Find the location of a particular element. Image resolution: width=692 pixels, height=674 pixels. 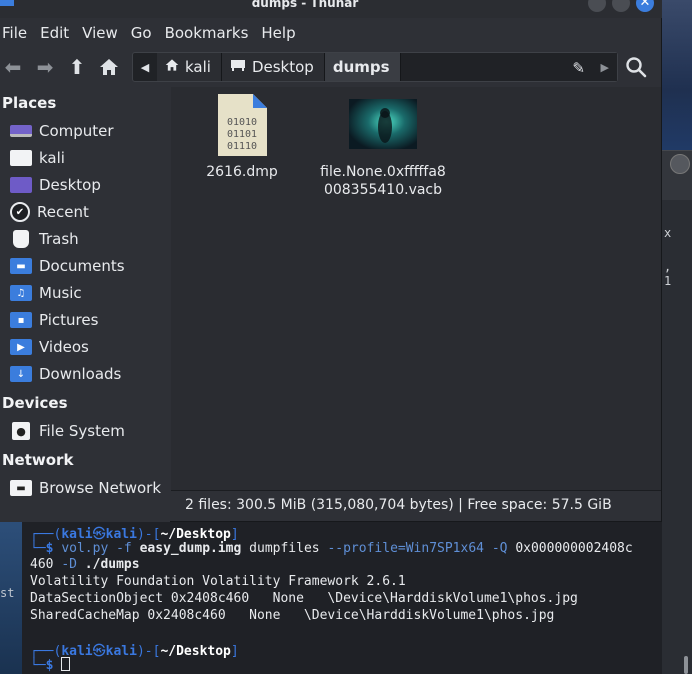

binary-file-icon: 01010 01101 01110 is located at coordinates (242, 125).